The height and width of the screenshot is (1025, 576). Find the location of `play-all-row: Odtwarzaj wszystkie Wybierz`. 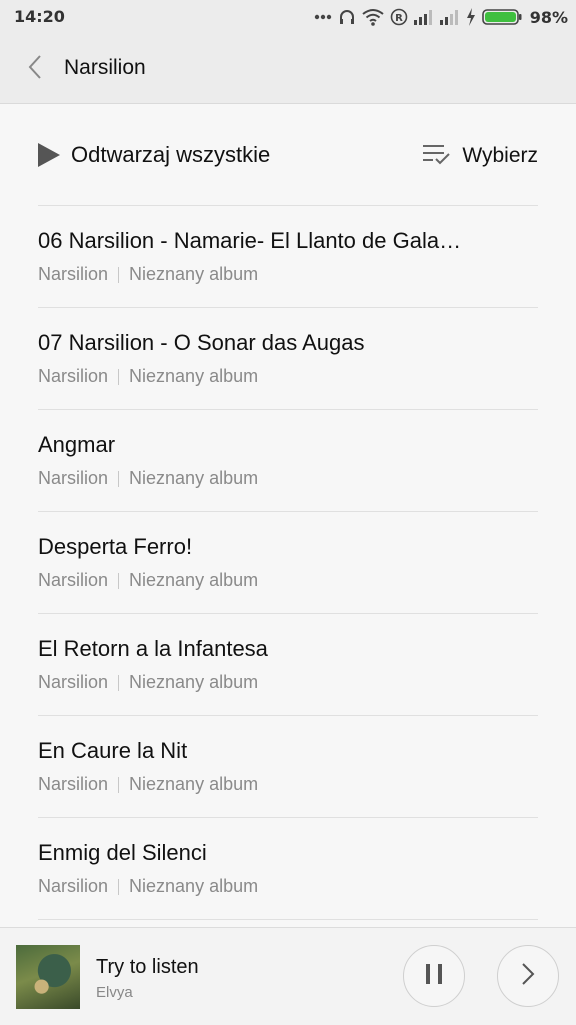

play-all-row: Odtwarzaj wszystkie Wybierz is located at coordinates (288, 156).